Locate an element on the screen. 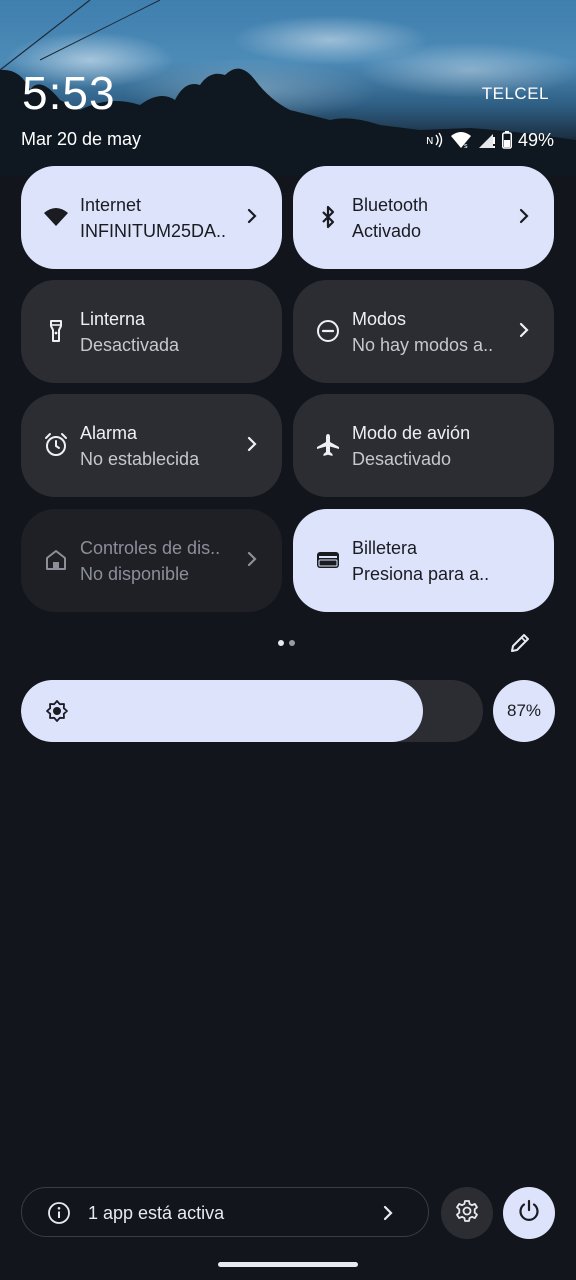 Image resolution: width=576 pixels, height=1280 pixels. tile-alarm: Alarma No establecida is located at coordinates (151, 445).